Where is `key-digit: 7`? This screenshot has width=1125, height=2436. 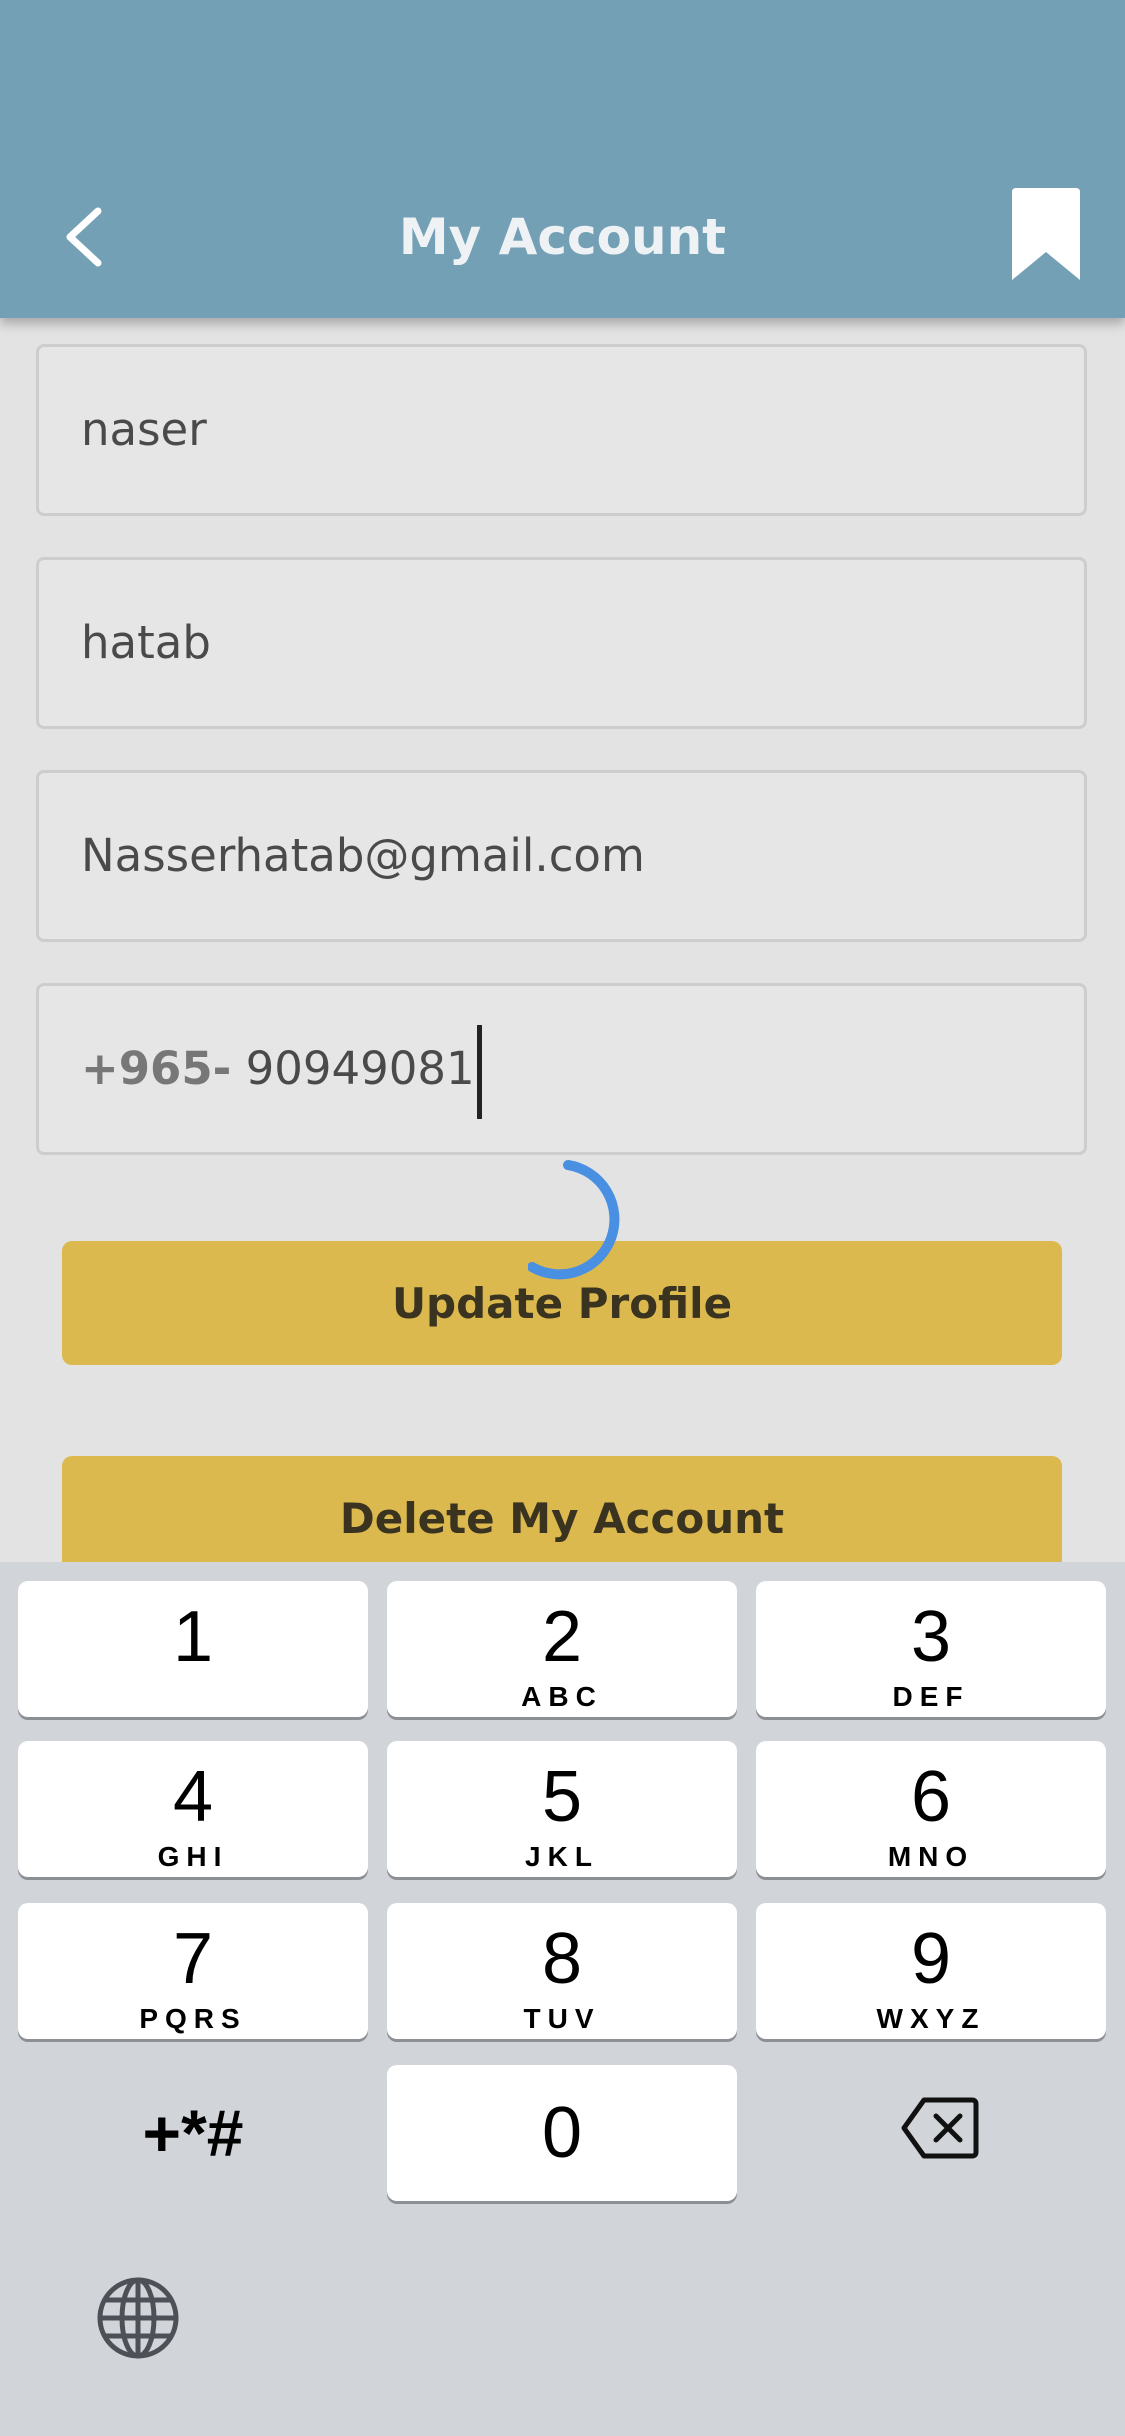 key-digit: 7 is located at coordinates (193, 1959).